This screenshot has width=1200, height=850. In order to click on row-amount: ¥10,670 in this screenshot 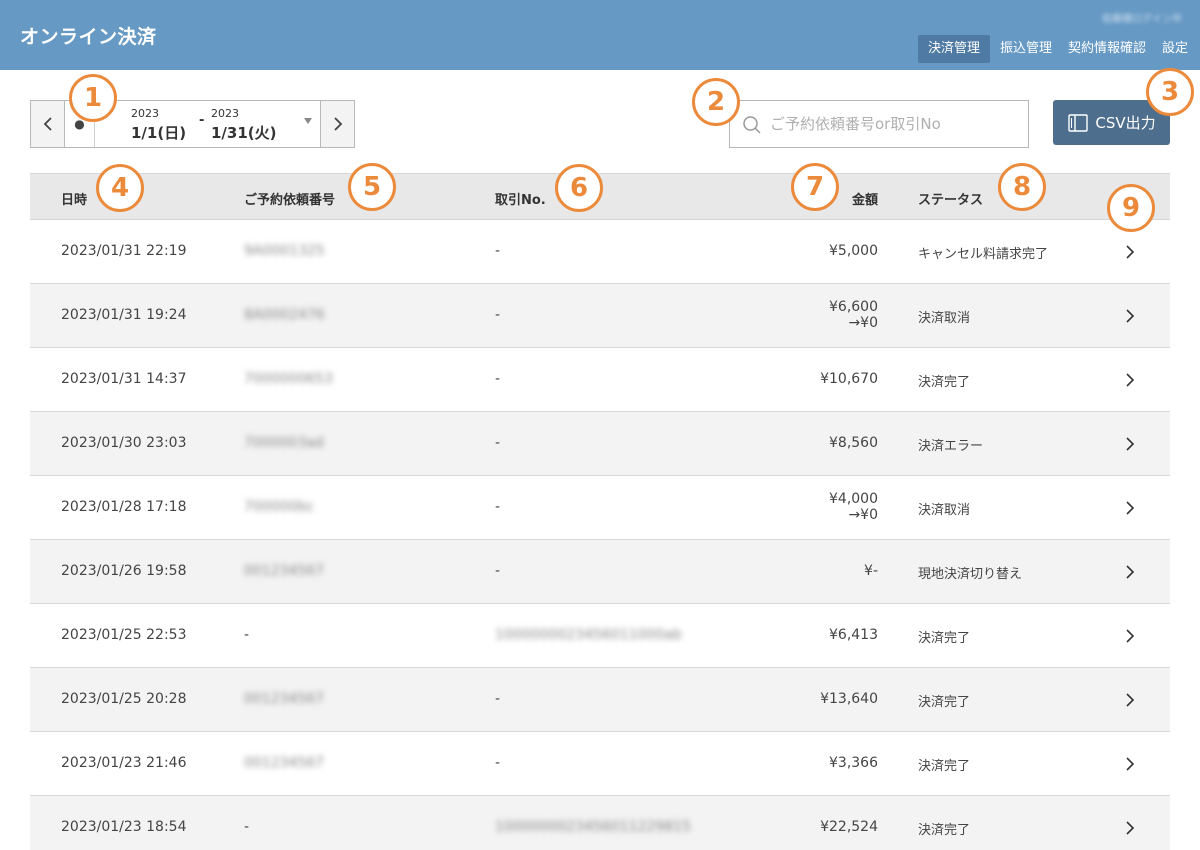, I will do `click(849, 379)`.